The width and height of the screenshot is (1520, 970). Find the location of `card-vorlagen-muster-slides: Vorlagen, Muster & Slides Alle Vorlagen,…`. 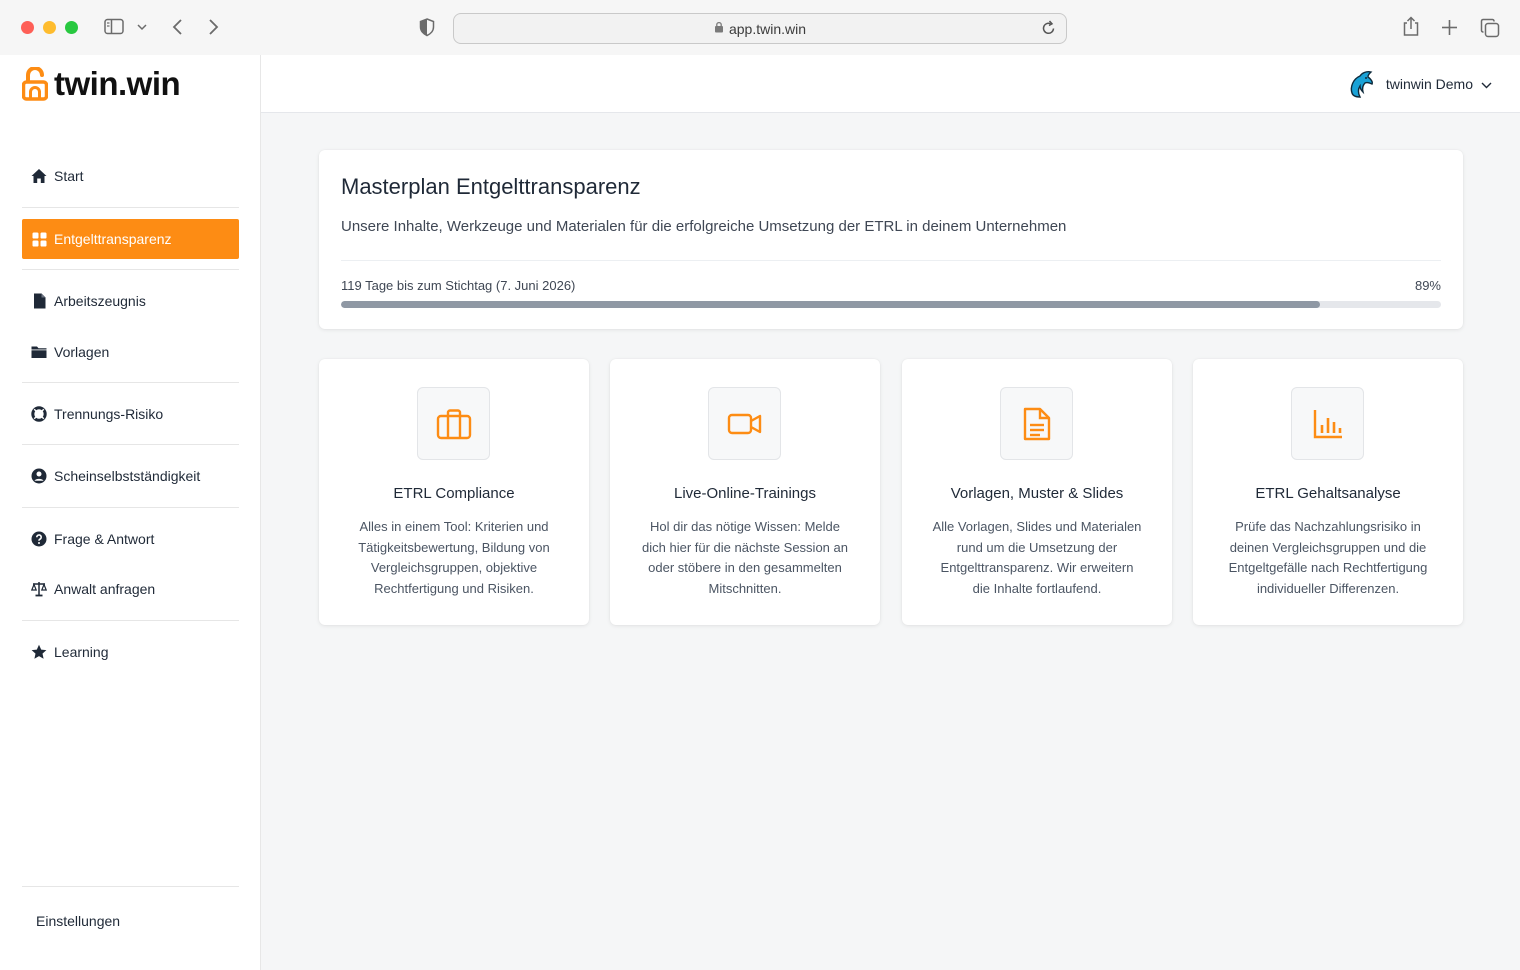

card-vorlagen-muster-slides: Vorlagen, Muster & Slides Alle Vorlagen,… is located at coordinates (1037, 492).